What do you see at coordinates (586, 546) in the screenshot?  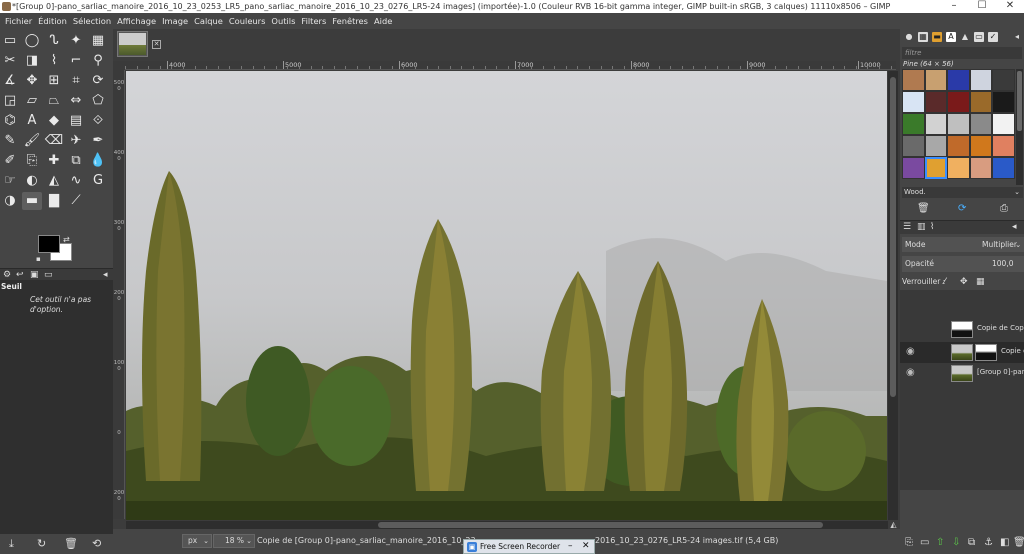 I see `recorder-close-button: ✕` at bounding box center [586, 546].